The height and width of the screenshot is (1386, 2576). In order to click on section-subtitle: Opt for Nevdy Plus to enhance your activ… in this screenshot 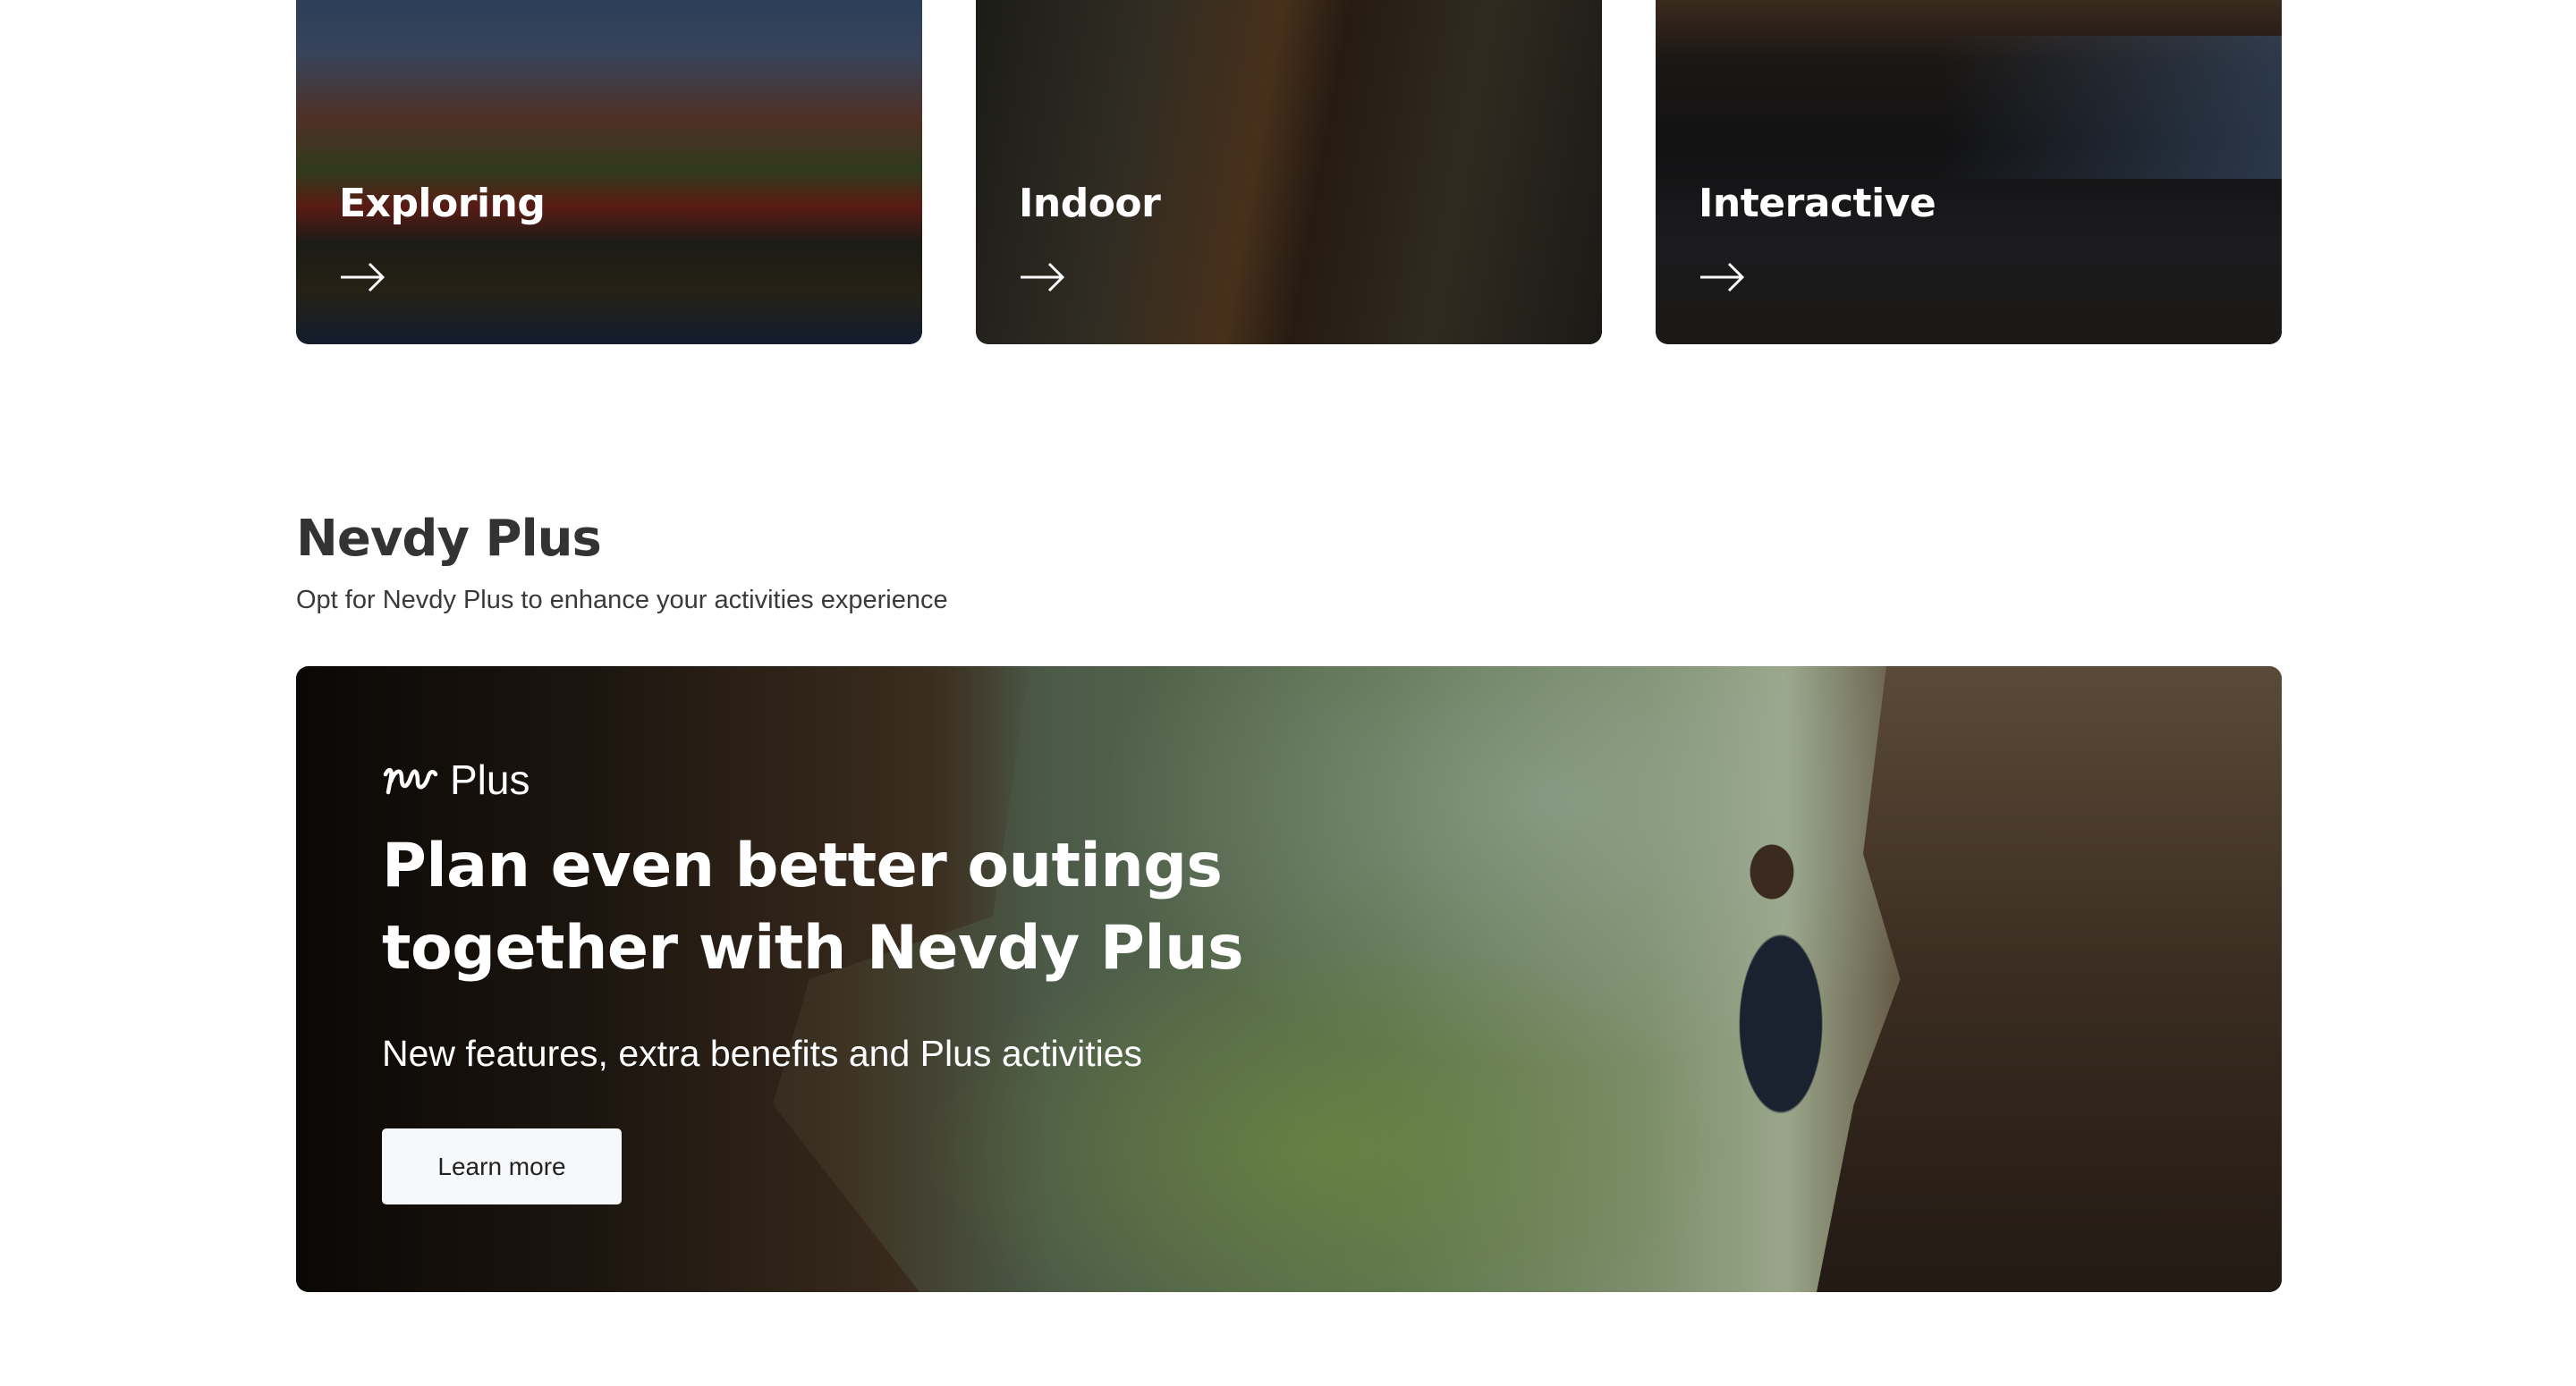, I will do `click(622, 600)`.